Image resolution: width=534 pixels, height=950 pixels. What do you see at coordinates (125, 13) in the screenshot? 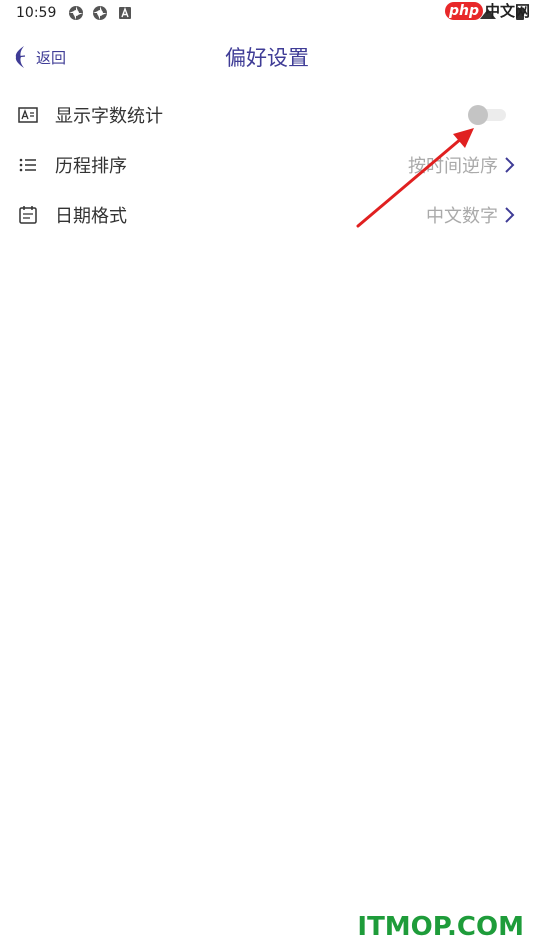
I see `notification-a-icon` at bounding box center [125, 13].